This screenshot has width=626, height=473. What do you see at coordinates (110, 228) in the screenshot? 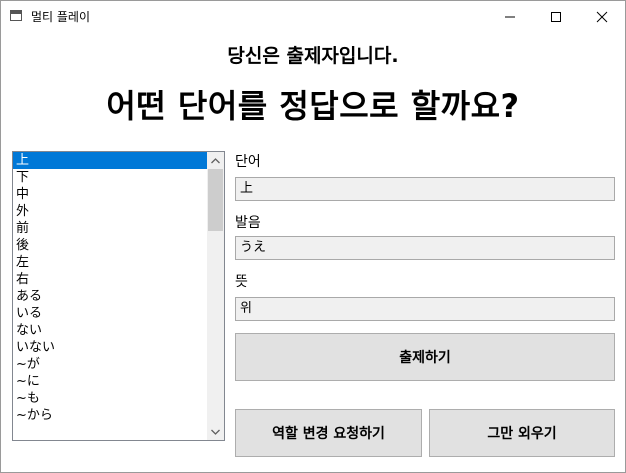
I see `list-item: 前` at bounding box center [110, 228].